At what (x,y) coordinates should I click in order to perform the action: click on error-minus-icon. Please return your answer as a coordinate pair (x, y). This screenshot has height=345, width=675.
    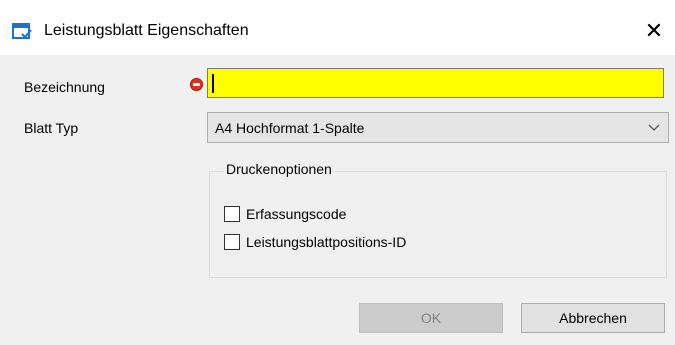
    Looking at the image, I should click on (196, 84).